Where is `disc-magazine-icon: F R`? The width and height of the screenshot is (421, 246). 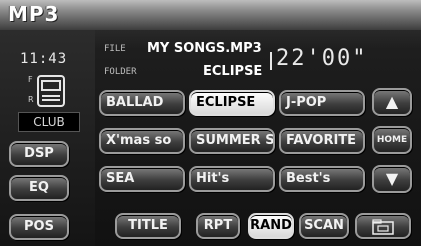
disc-magazine-icon: F R is located at coordinates (49, 92).